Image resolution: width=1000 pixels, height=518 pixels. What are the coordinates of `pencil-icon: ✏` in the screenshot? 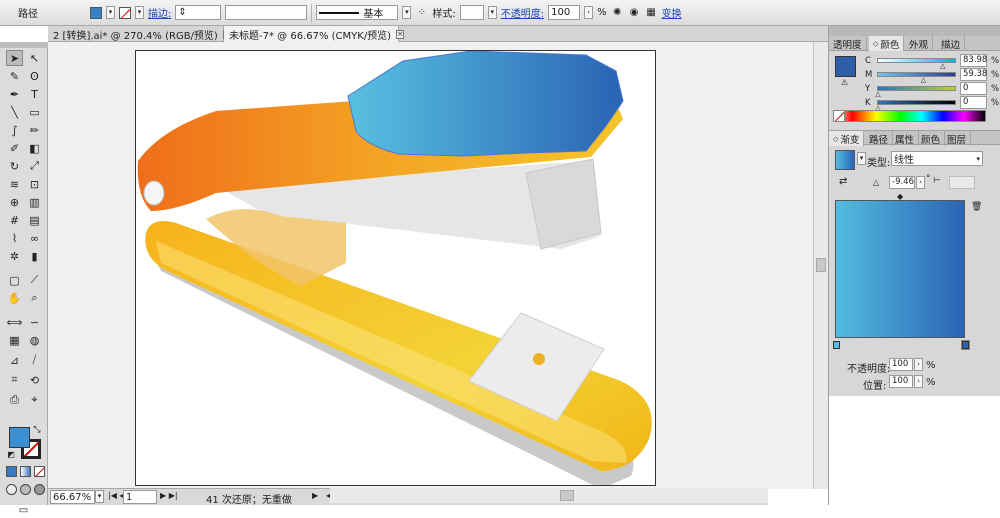 It's located at (34, 130).